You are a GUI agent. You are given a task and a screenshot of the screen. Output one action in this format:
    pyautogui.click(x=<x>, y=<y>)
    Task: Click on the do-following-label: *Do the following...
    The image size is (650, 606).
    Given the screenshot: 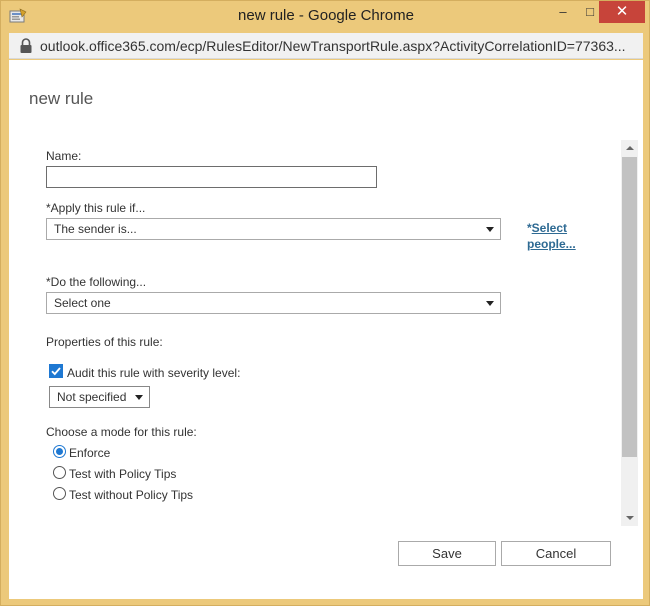 What is the action you would take?
    pyautogui.click(x=96, y=282)
    